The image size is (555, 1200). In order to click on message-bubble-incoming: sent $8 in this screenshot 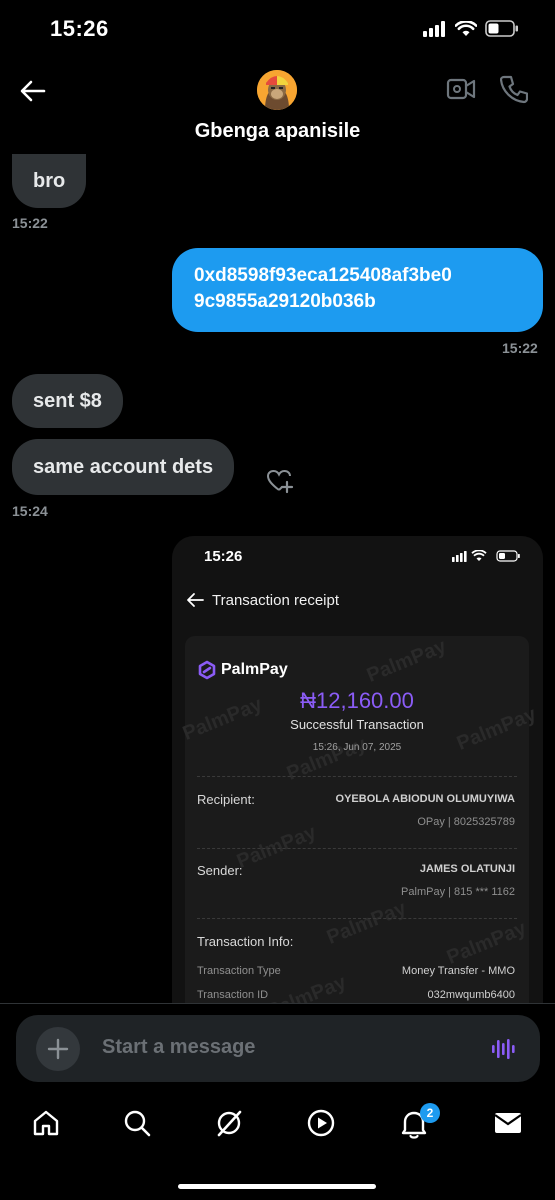, I will do `click(67, 401)`.